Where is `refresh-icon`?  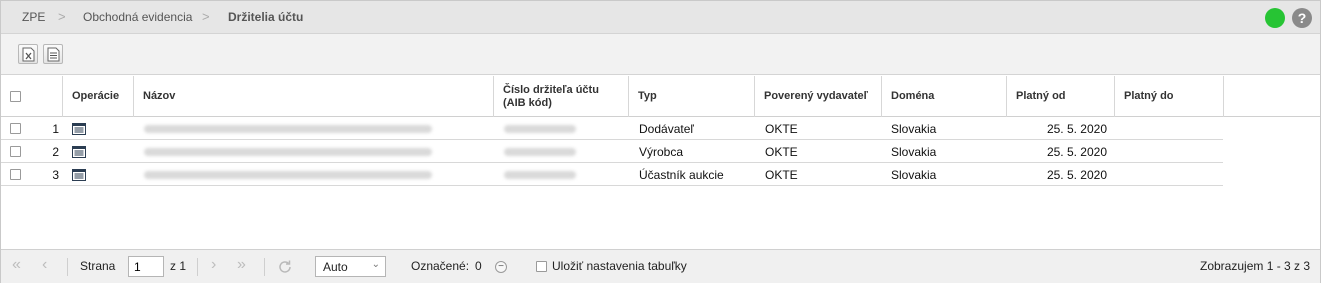
refresh-icon is located at coordinates (285, 267).